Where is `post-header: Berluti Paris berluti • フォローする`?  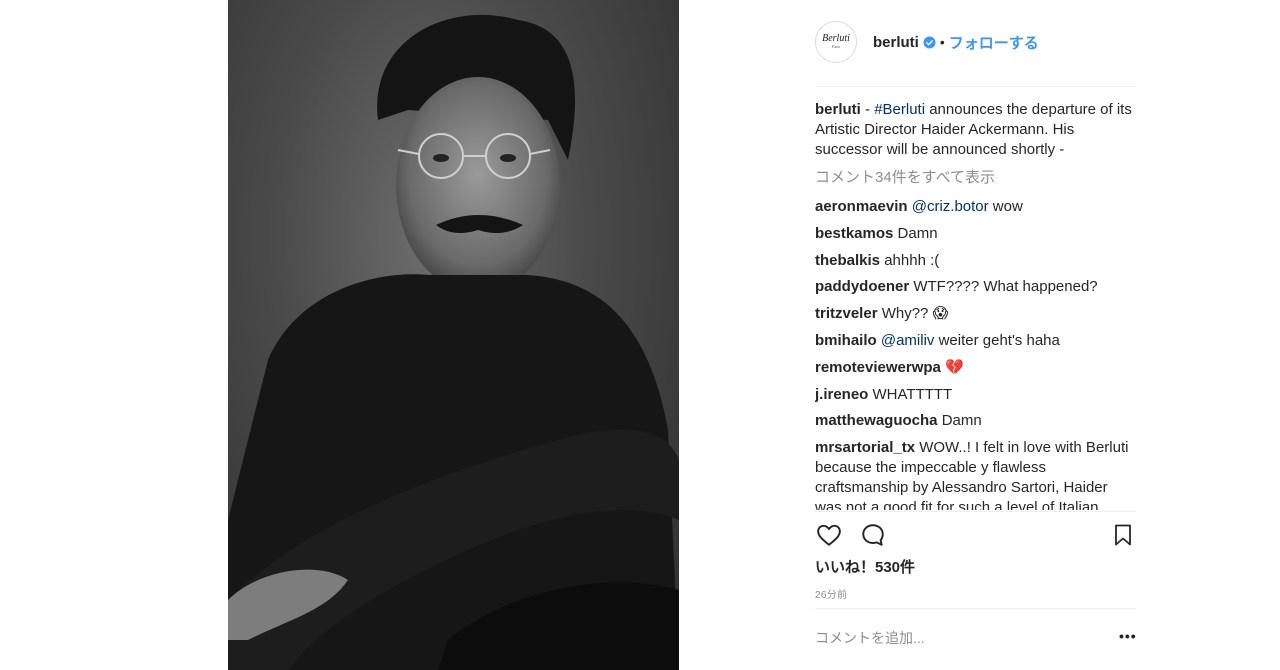 post-header: Berluti Paris berluti • フォローする is located at coordinates (975, 42).